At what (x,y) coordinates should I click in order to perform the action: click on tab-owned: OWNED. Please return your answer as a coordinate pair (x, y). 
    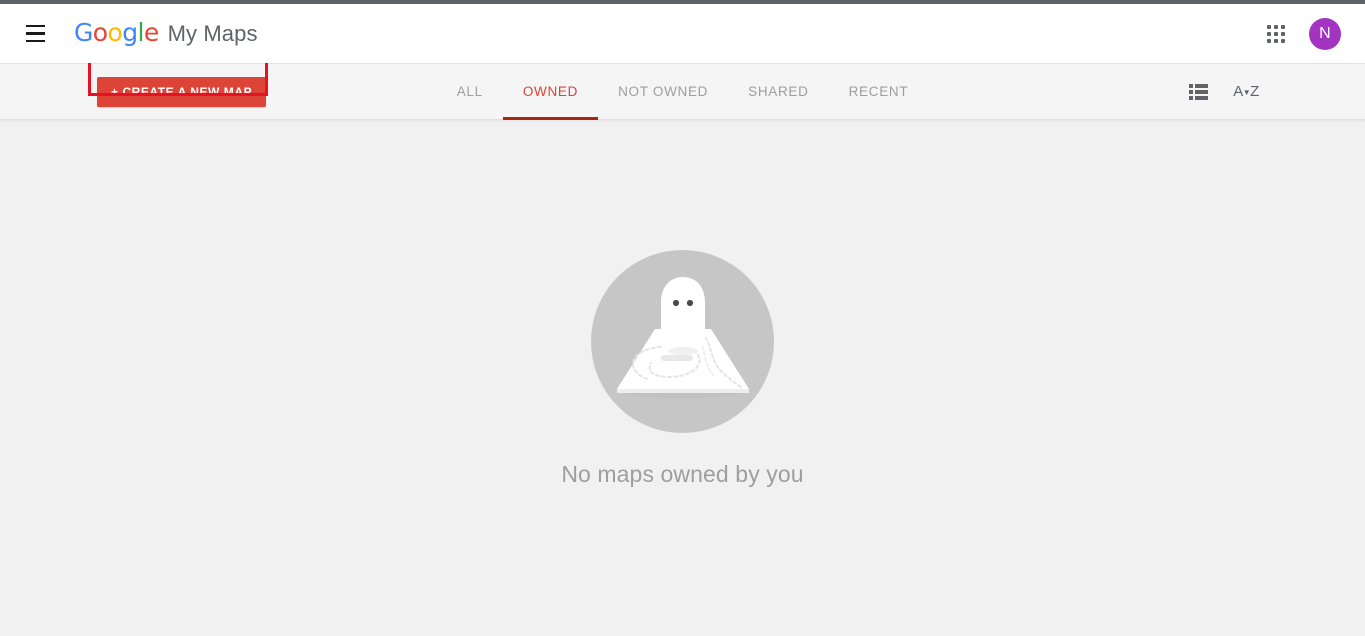
    Looking at the image, I should click on (550, 92).